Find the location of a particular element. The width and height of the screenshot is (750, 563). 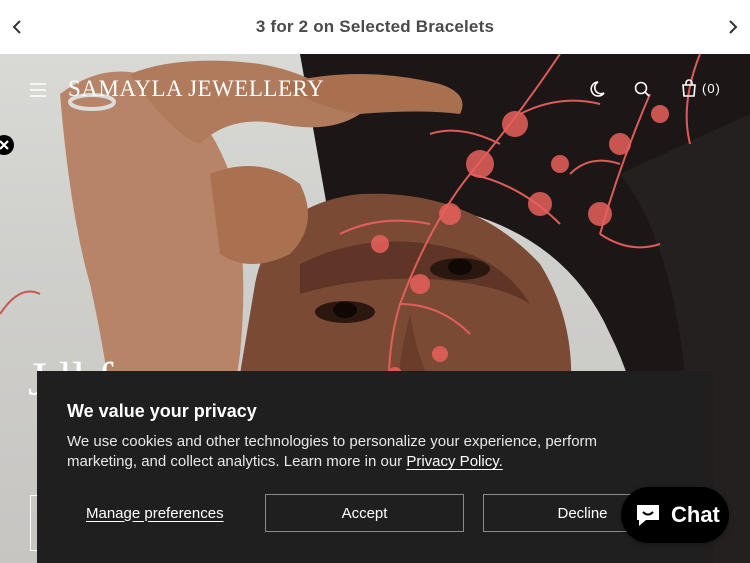

hamburger-menu-icon is located at coordinates (38, 90).